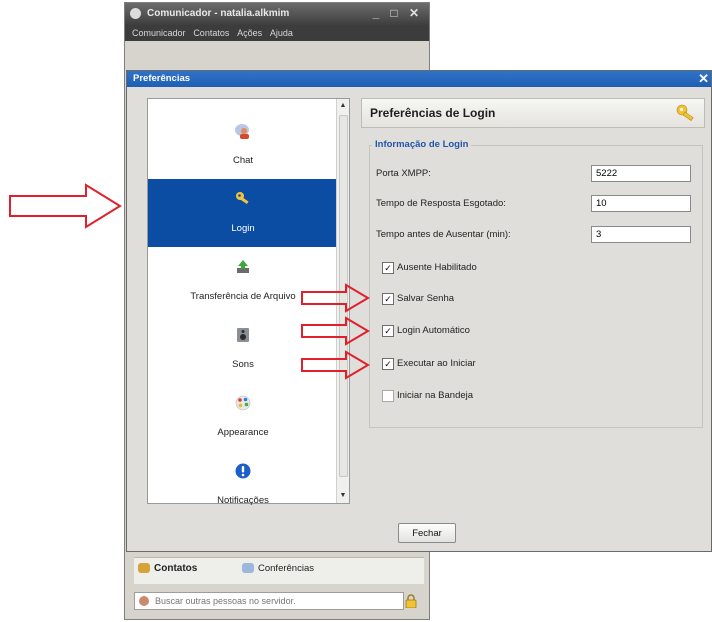 This screenshot has width=712, height=622. I want to click on menu-ajuda: Ajuda, so click(281, 33).